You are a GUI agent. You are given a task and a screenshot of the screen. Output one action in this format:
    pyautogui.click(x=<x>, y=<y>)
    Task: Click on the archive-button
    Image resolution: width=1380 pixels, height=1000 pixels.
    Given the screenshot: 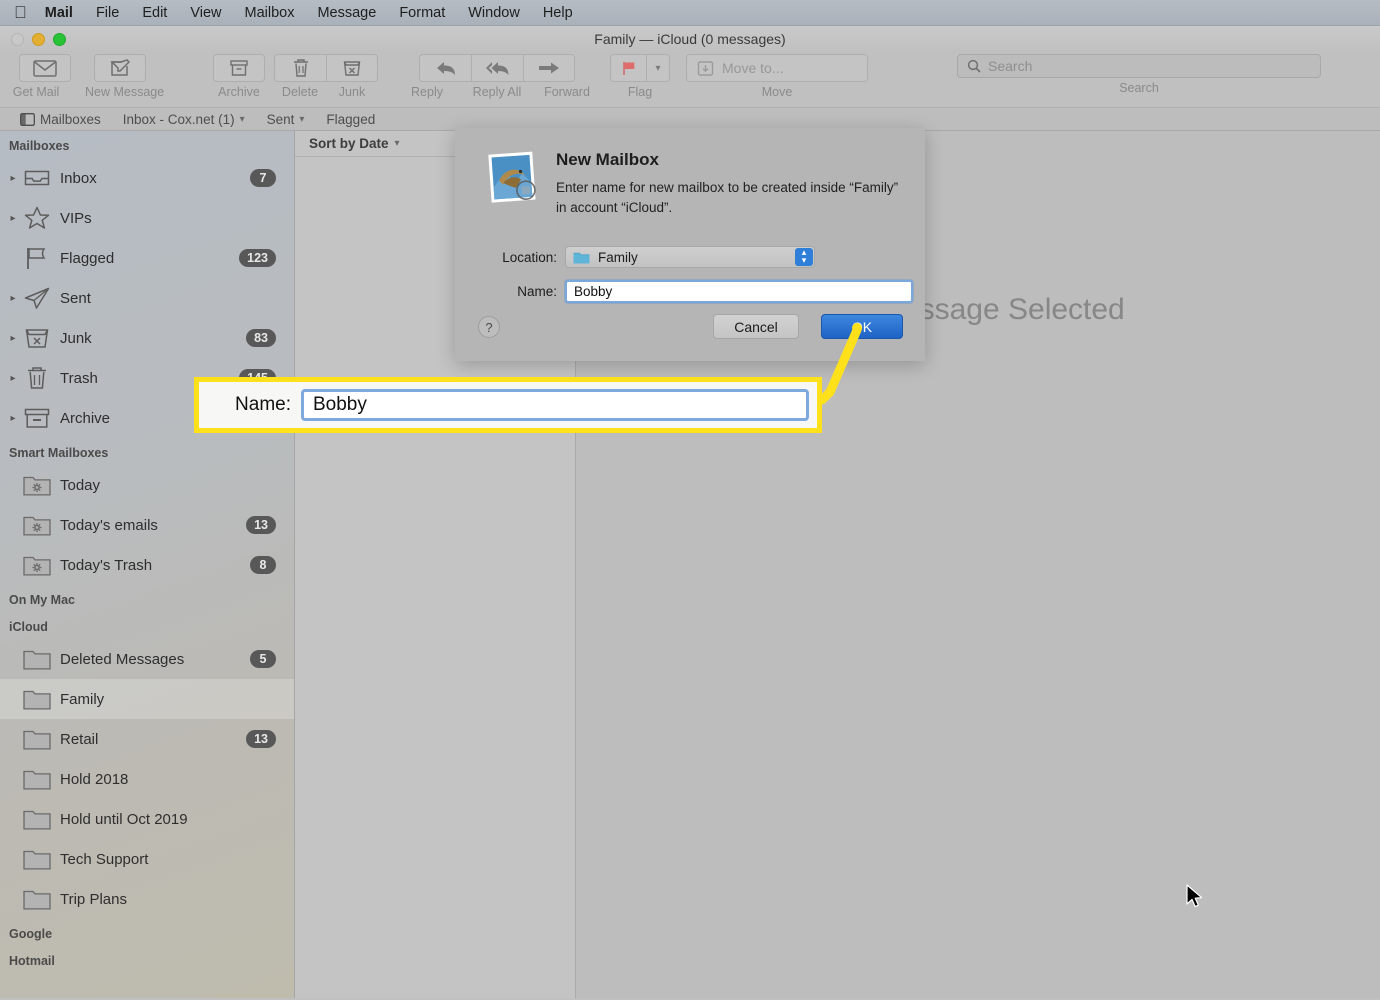 What is the action you would take?
    pyautogui.click(x=239, y=68)
    